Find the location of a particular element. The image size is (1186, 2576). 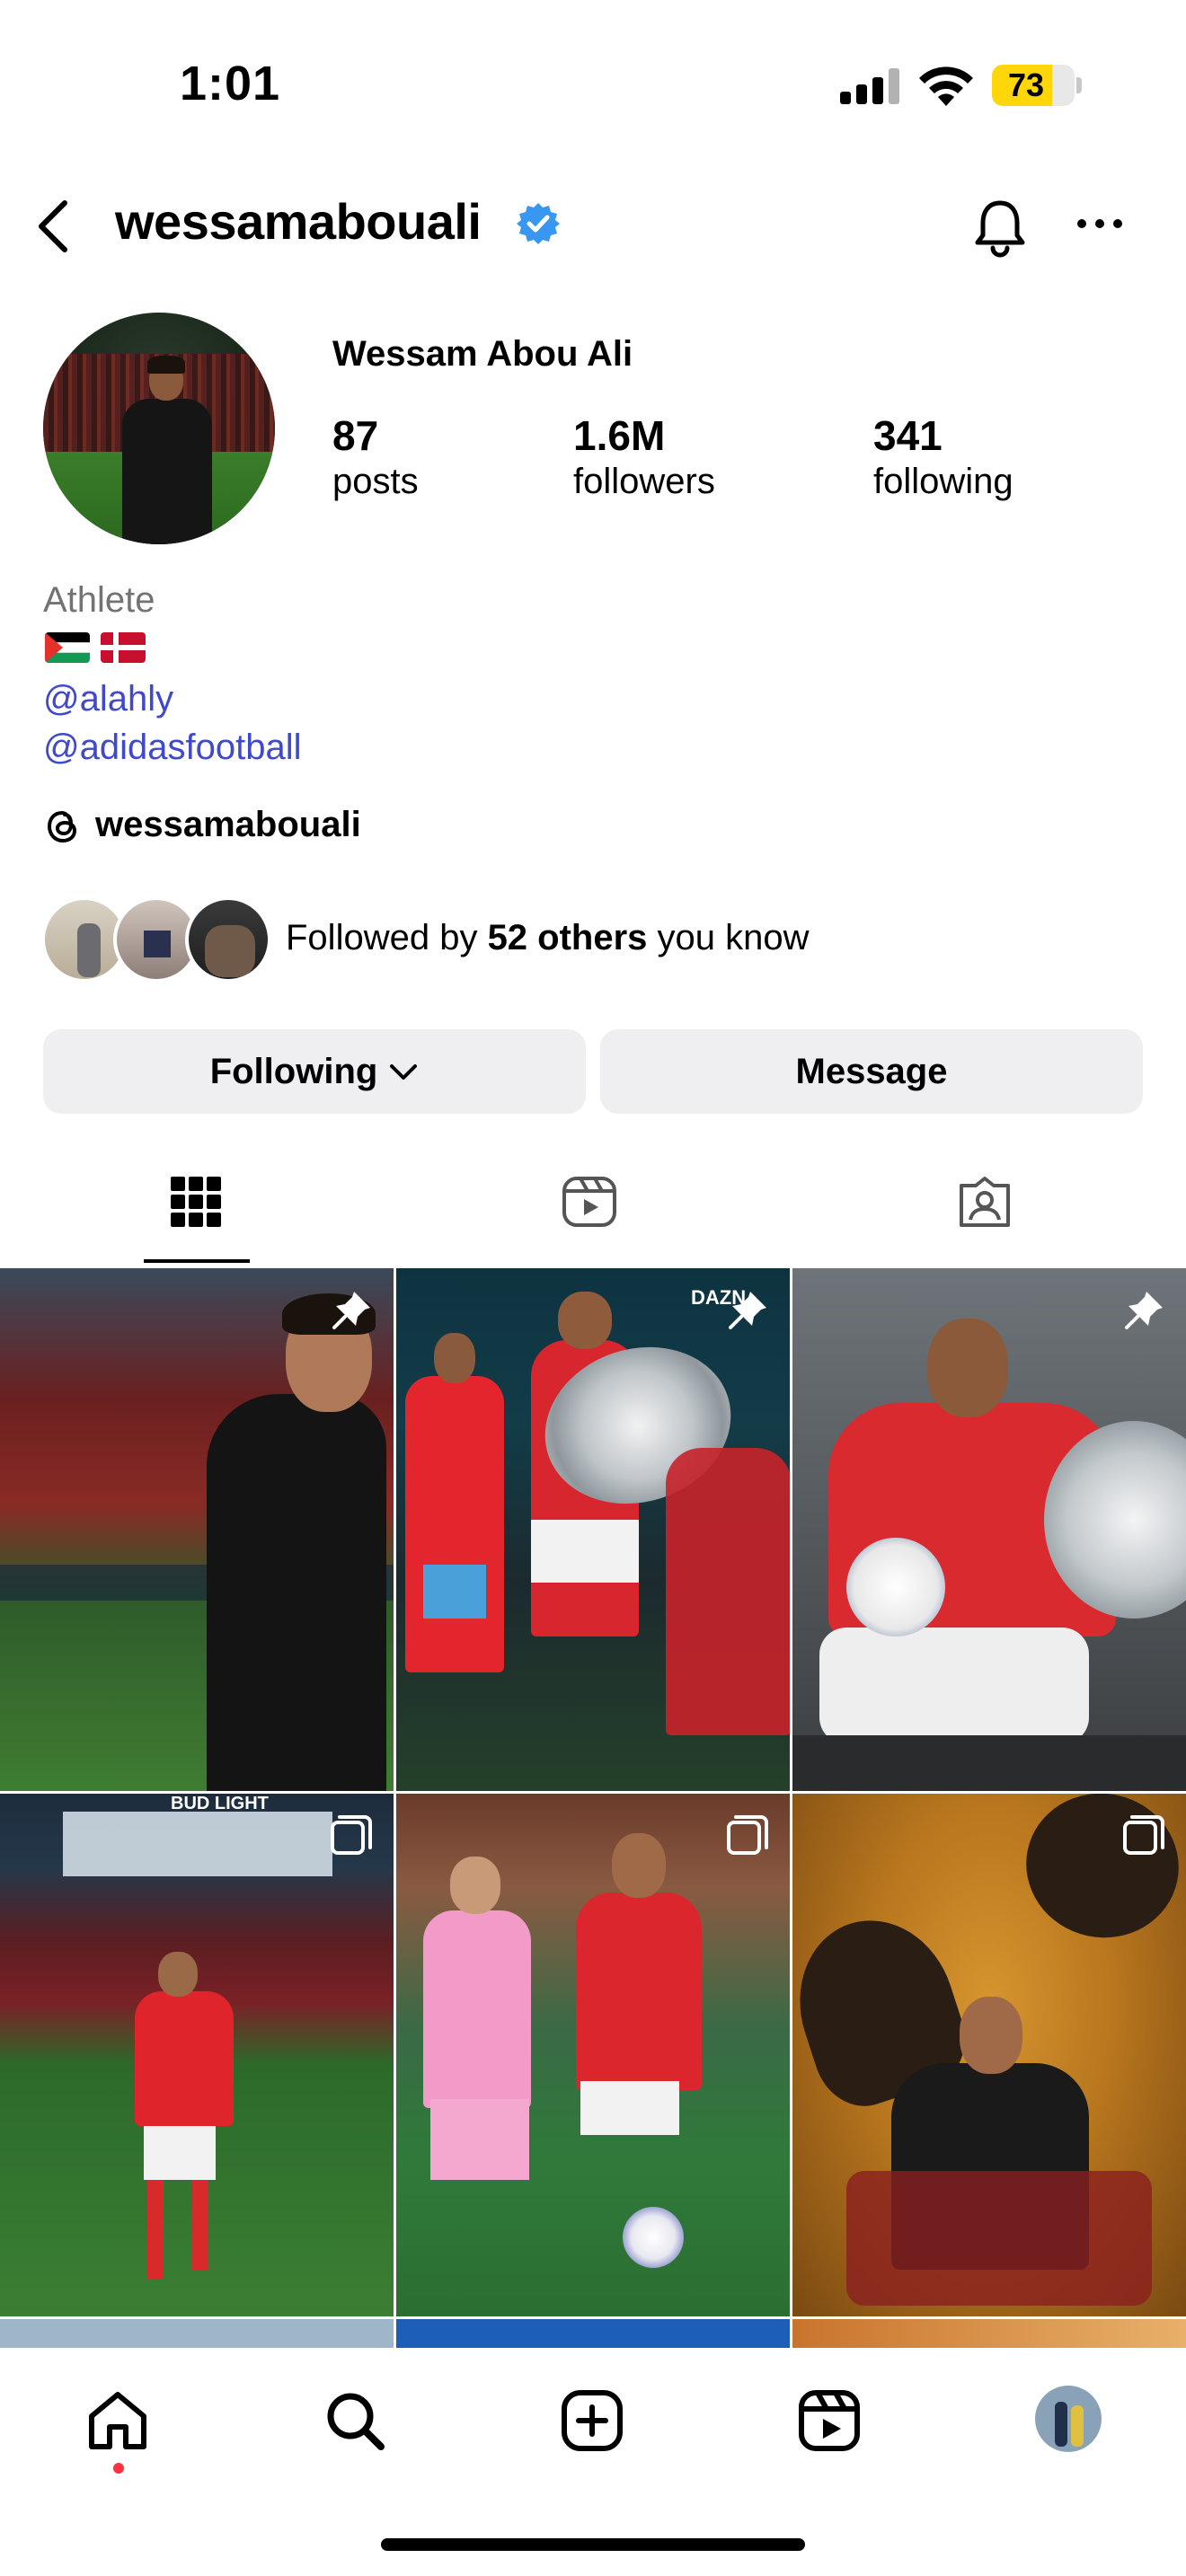

profile-header: wessamabouali is located at coordinates (593, 224).